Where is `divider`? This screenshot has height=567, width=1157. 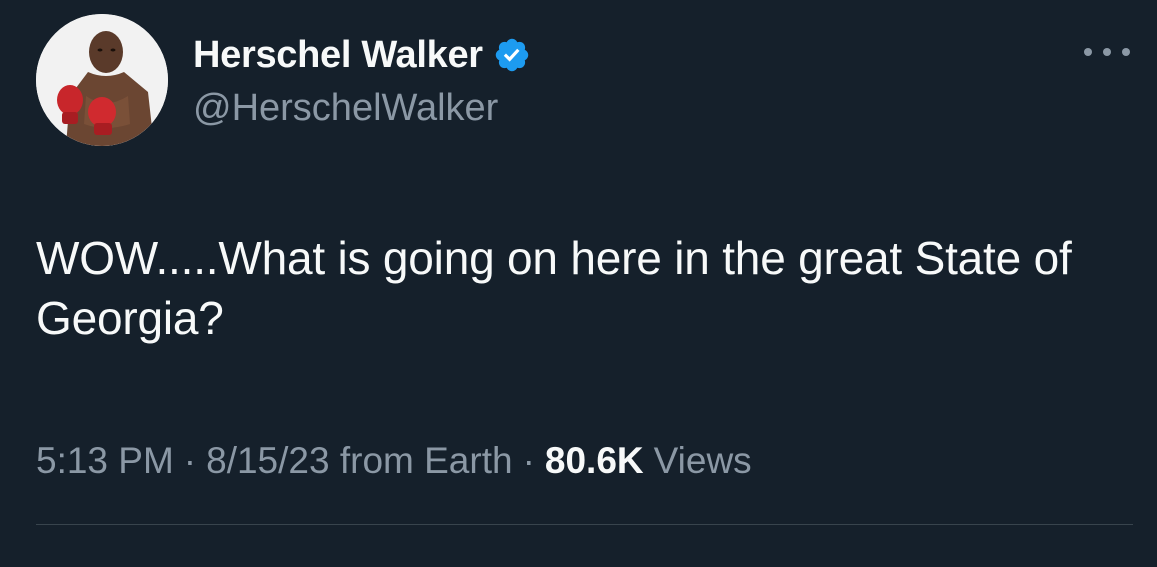
divider is located at coordinates (584, 524).